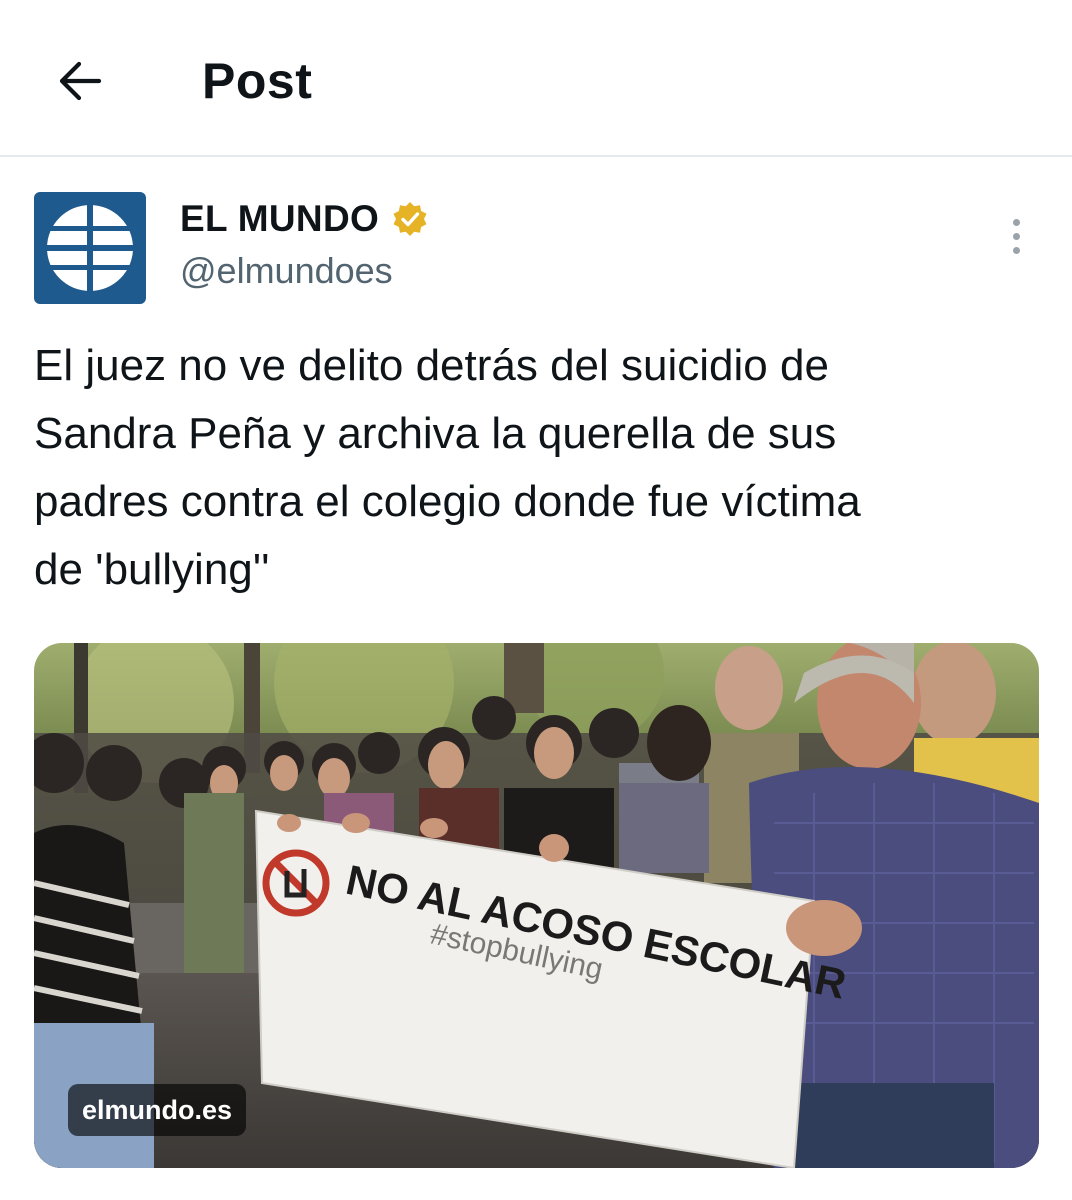 The height and width of the screenshot is (1200, 1072). I want to click on el-mundo-logo, so click(90, 248).